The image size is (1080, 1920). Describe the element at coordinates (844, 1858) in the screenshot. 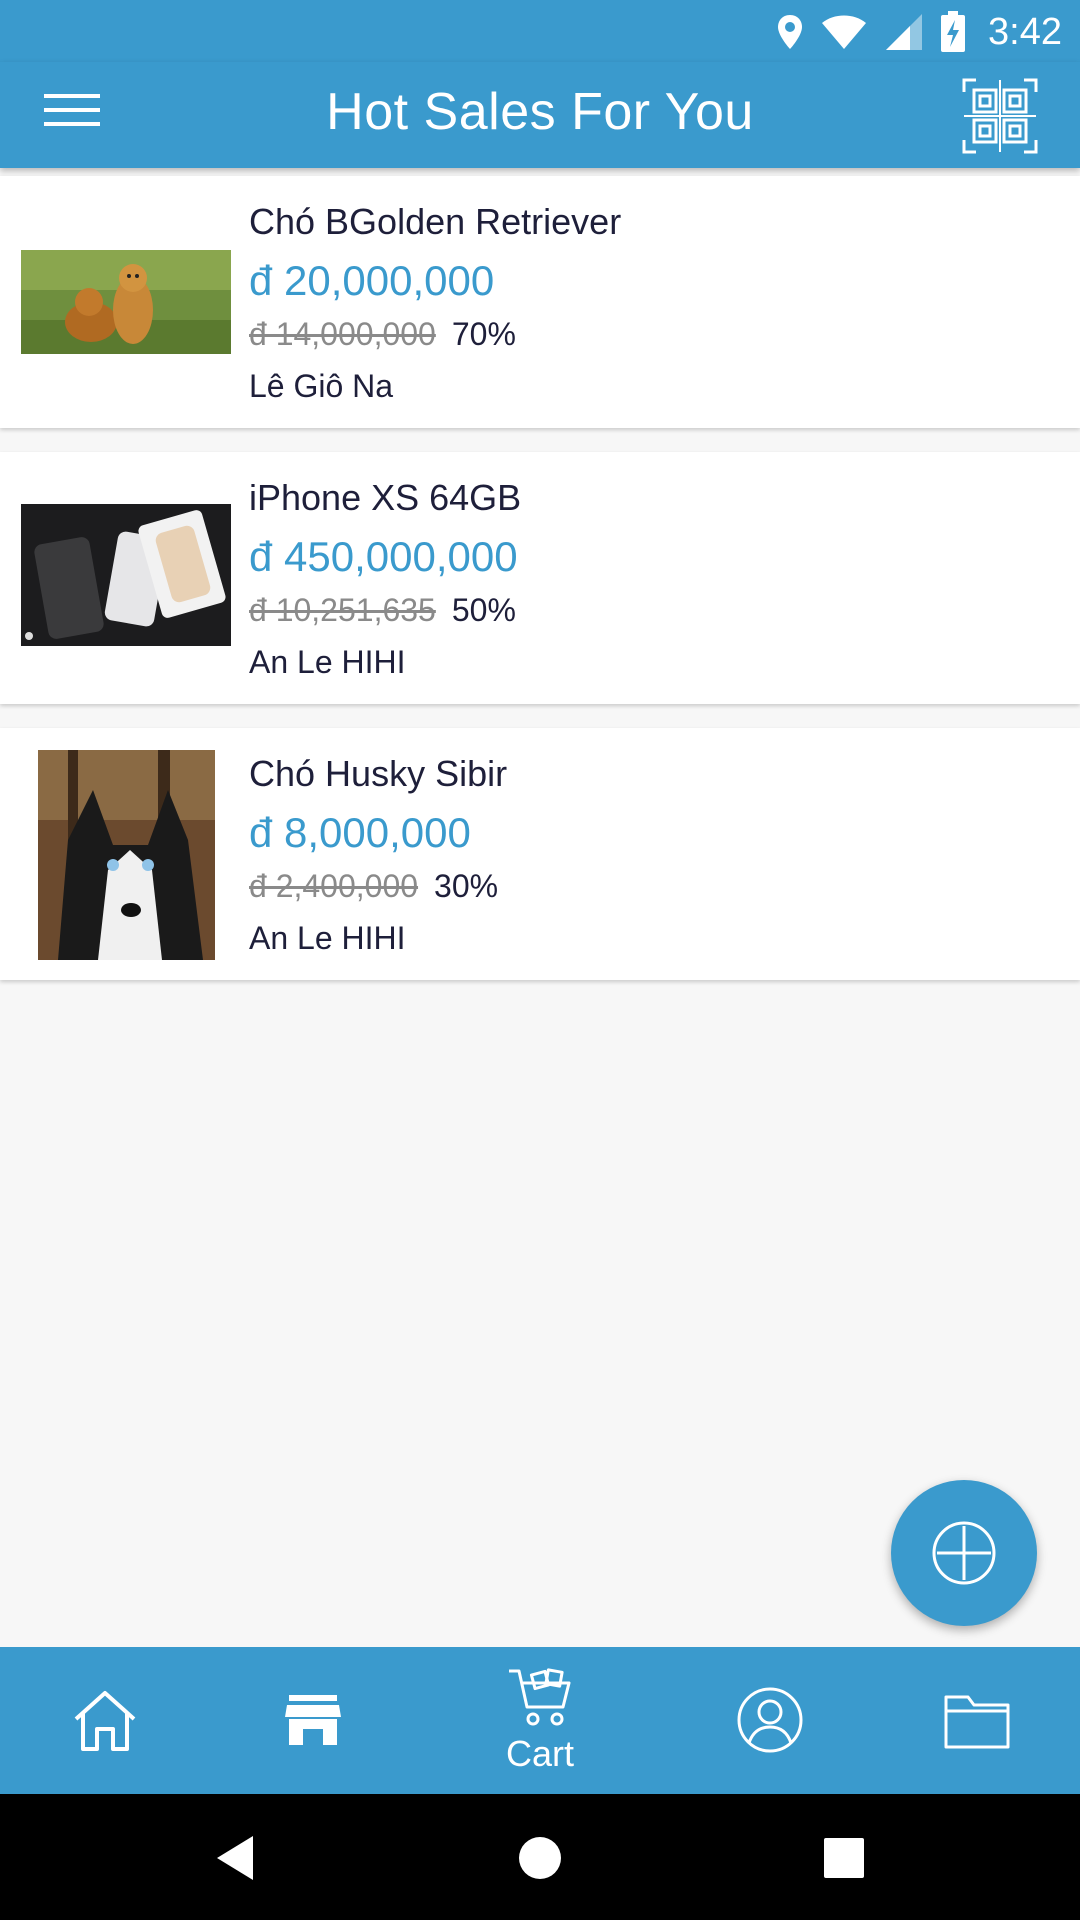

I see `recent-apps-icon` at that location.